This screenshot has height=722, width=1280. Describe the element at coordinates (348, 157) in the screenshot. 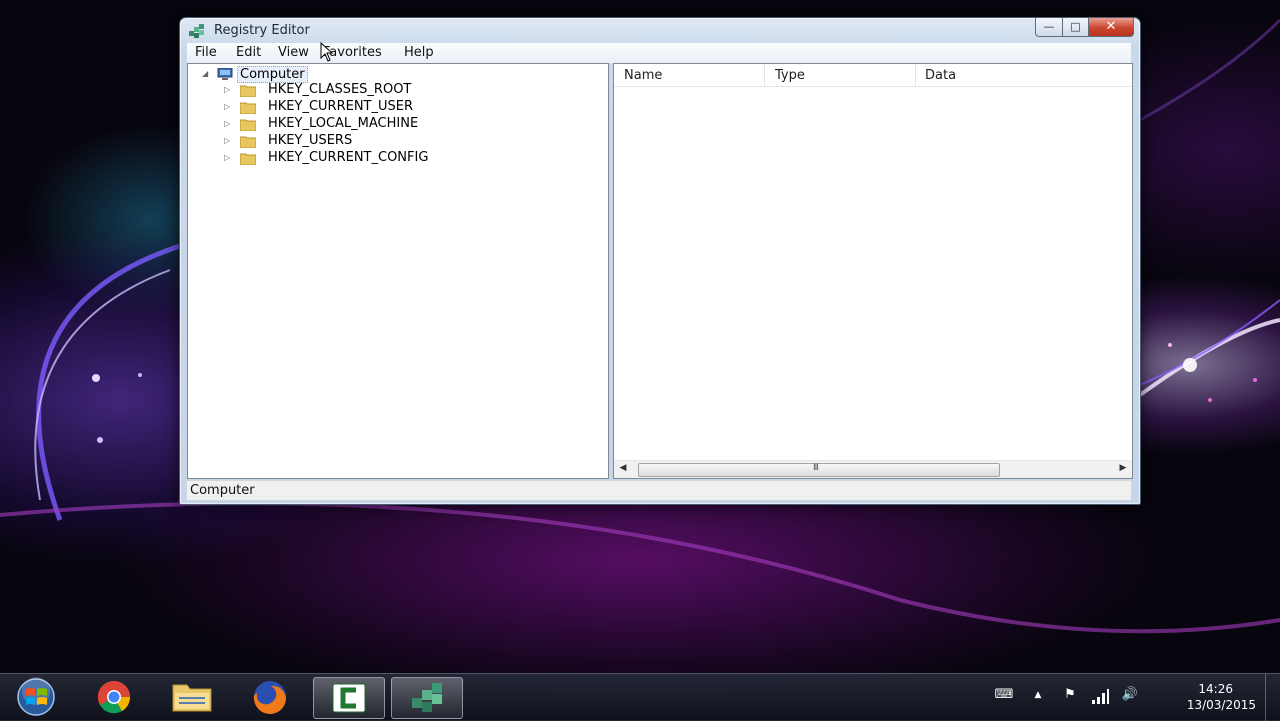

I see `tree-item-label: HKEY_CURRENT_CONFIG` at that location.